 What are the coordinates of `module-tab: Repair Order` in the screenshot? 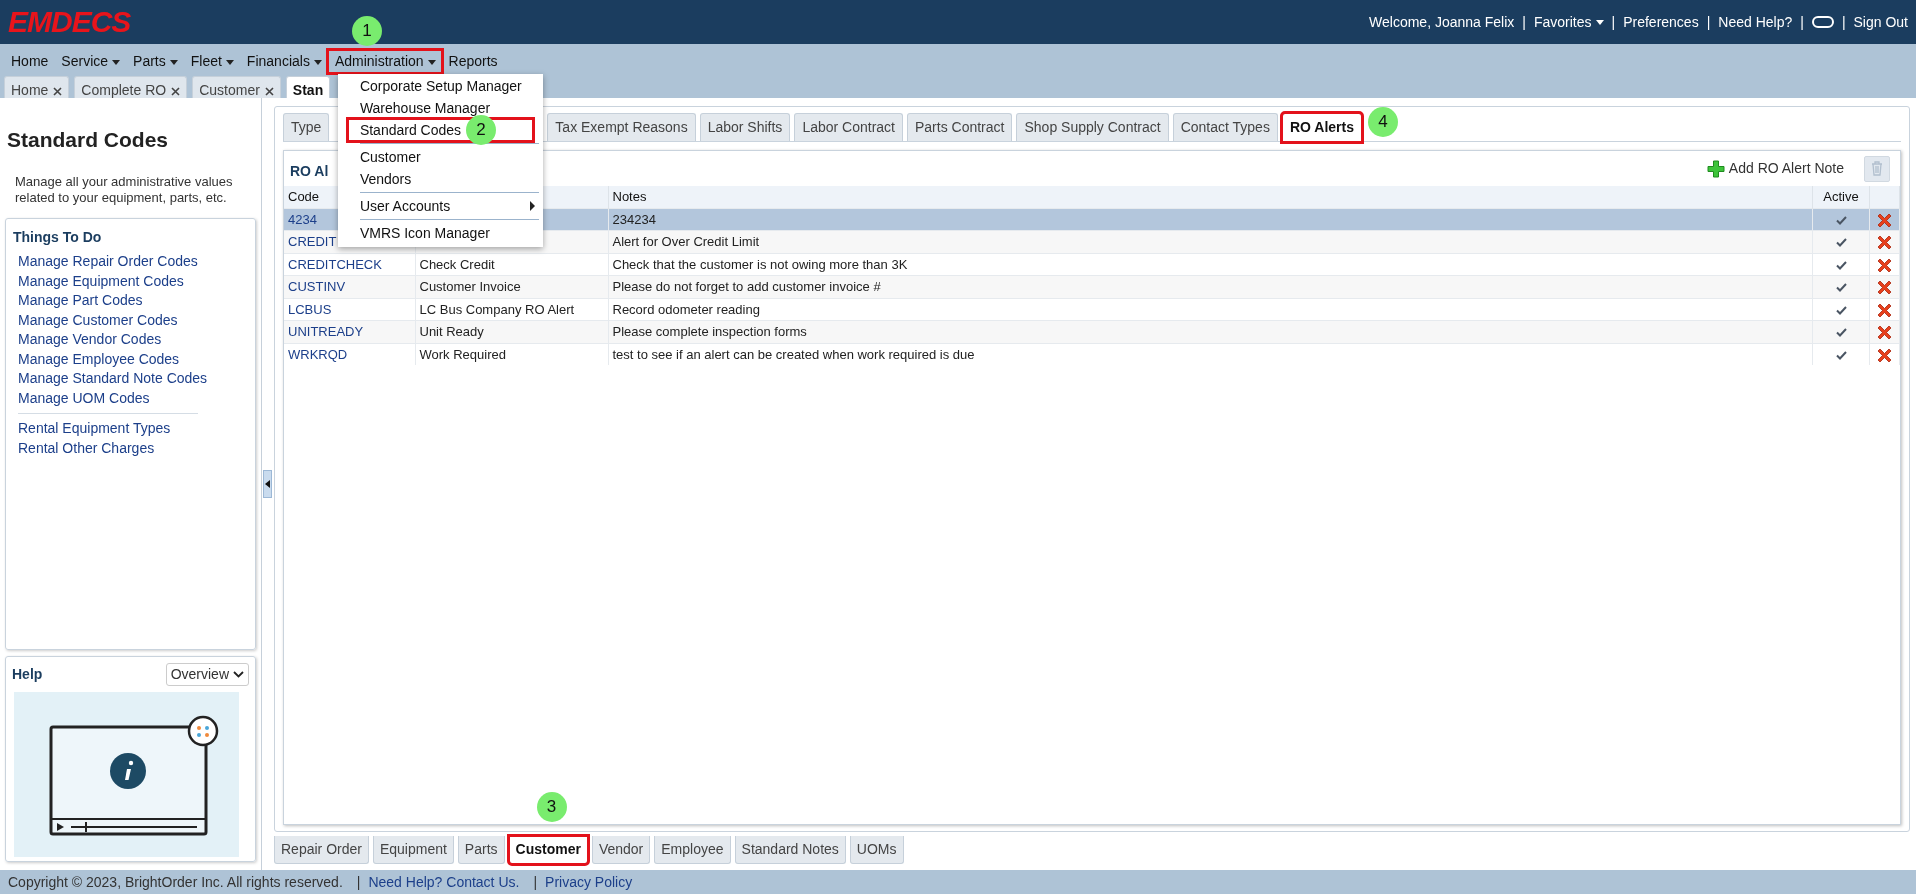 It's located at (321, 850).